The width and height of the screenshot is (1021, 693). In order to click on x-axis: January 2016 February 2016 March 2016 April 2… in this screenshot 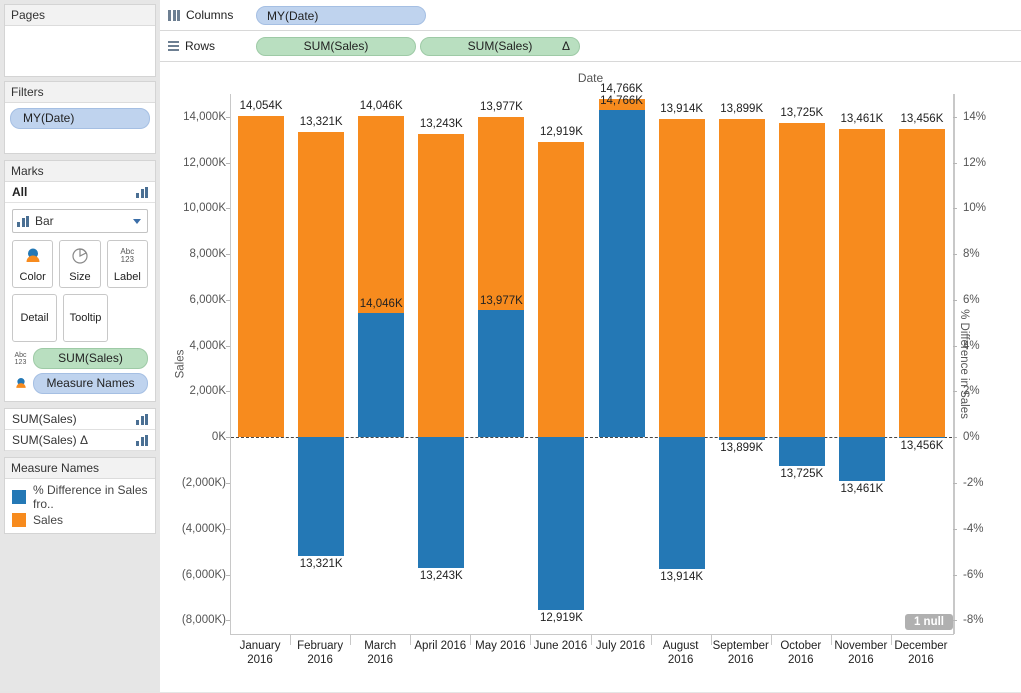, I will do `click(592, 663)`.